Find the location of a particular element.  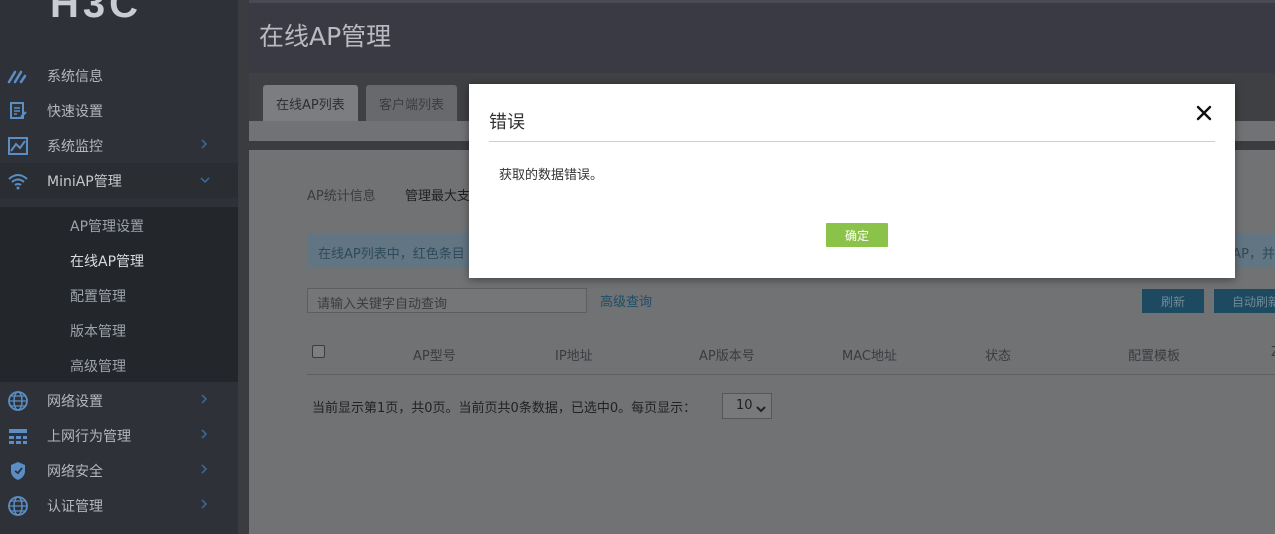

sidebar-item-behavior: 上网行为管理 is located at coordinates (119, 435).